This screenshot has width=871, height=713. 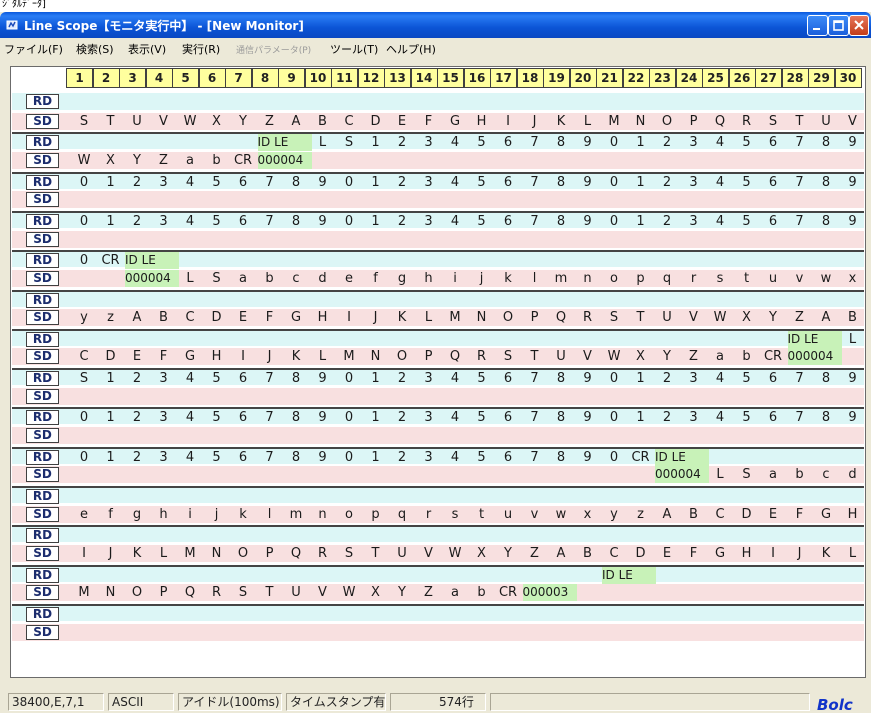 What do you see at coordinates (216, 553) in the screenshot?
I see `data-cell: N` at bounding box center [216, 553].